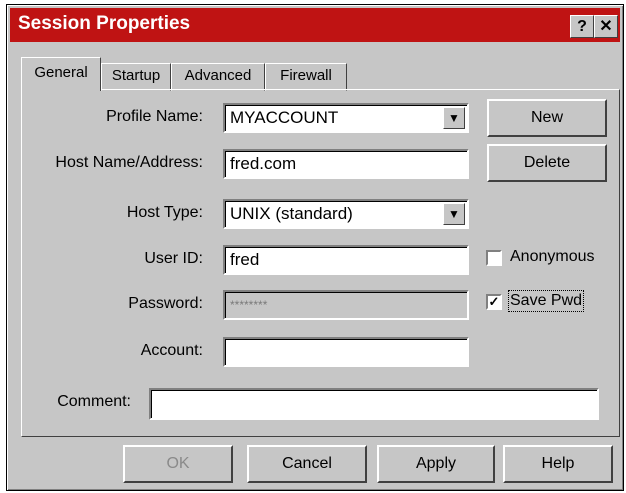 This screenshot has height=493, width=626. I want to click on tab-general: General, so click(61, 74).